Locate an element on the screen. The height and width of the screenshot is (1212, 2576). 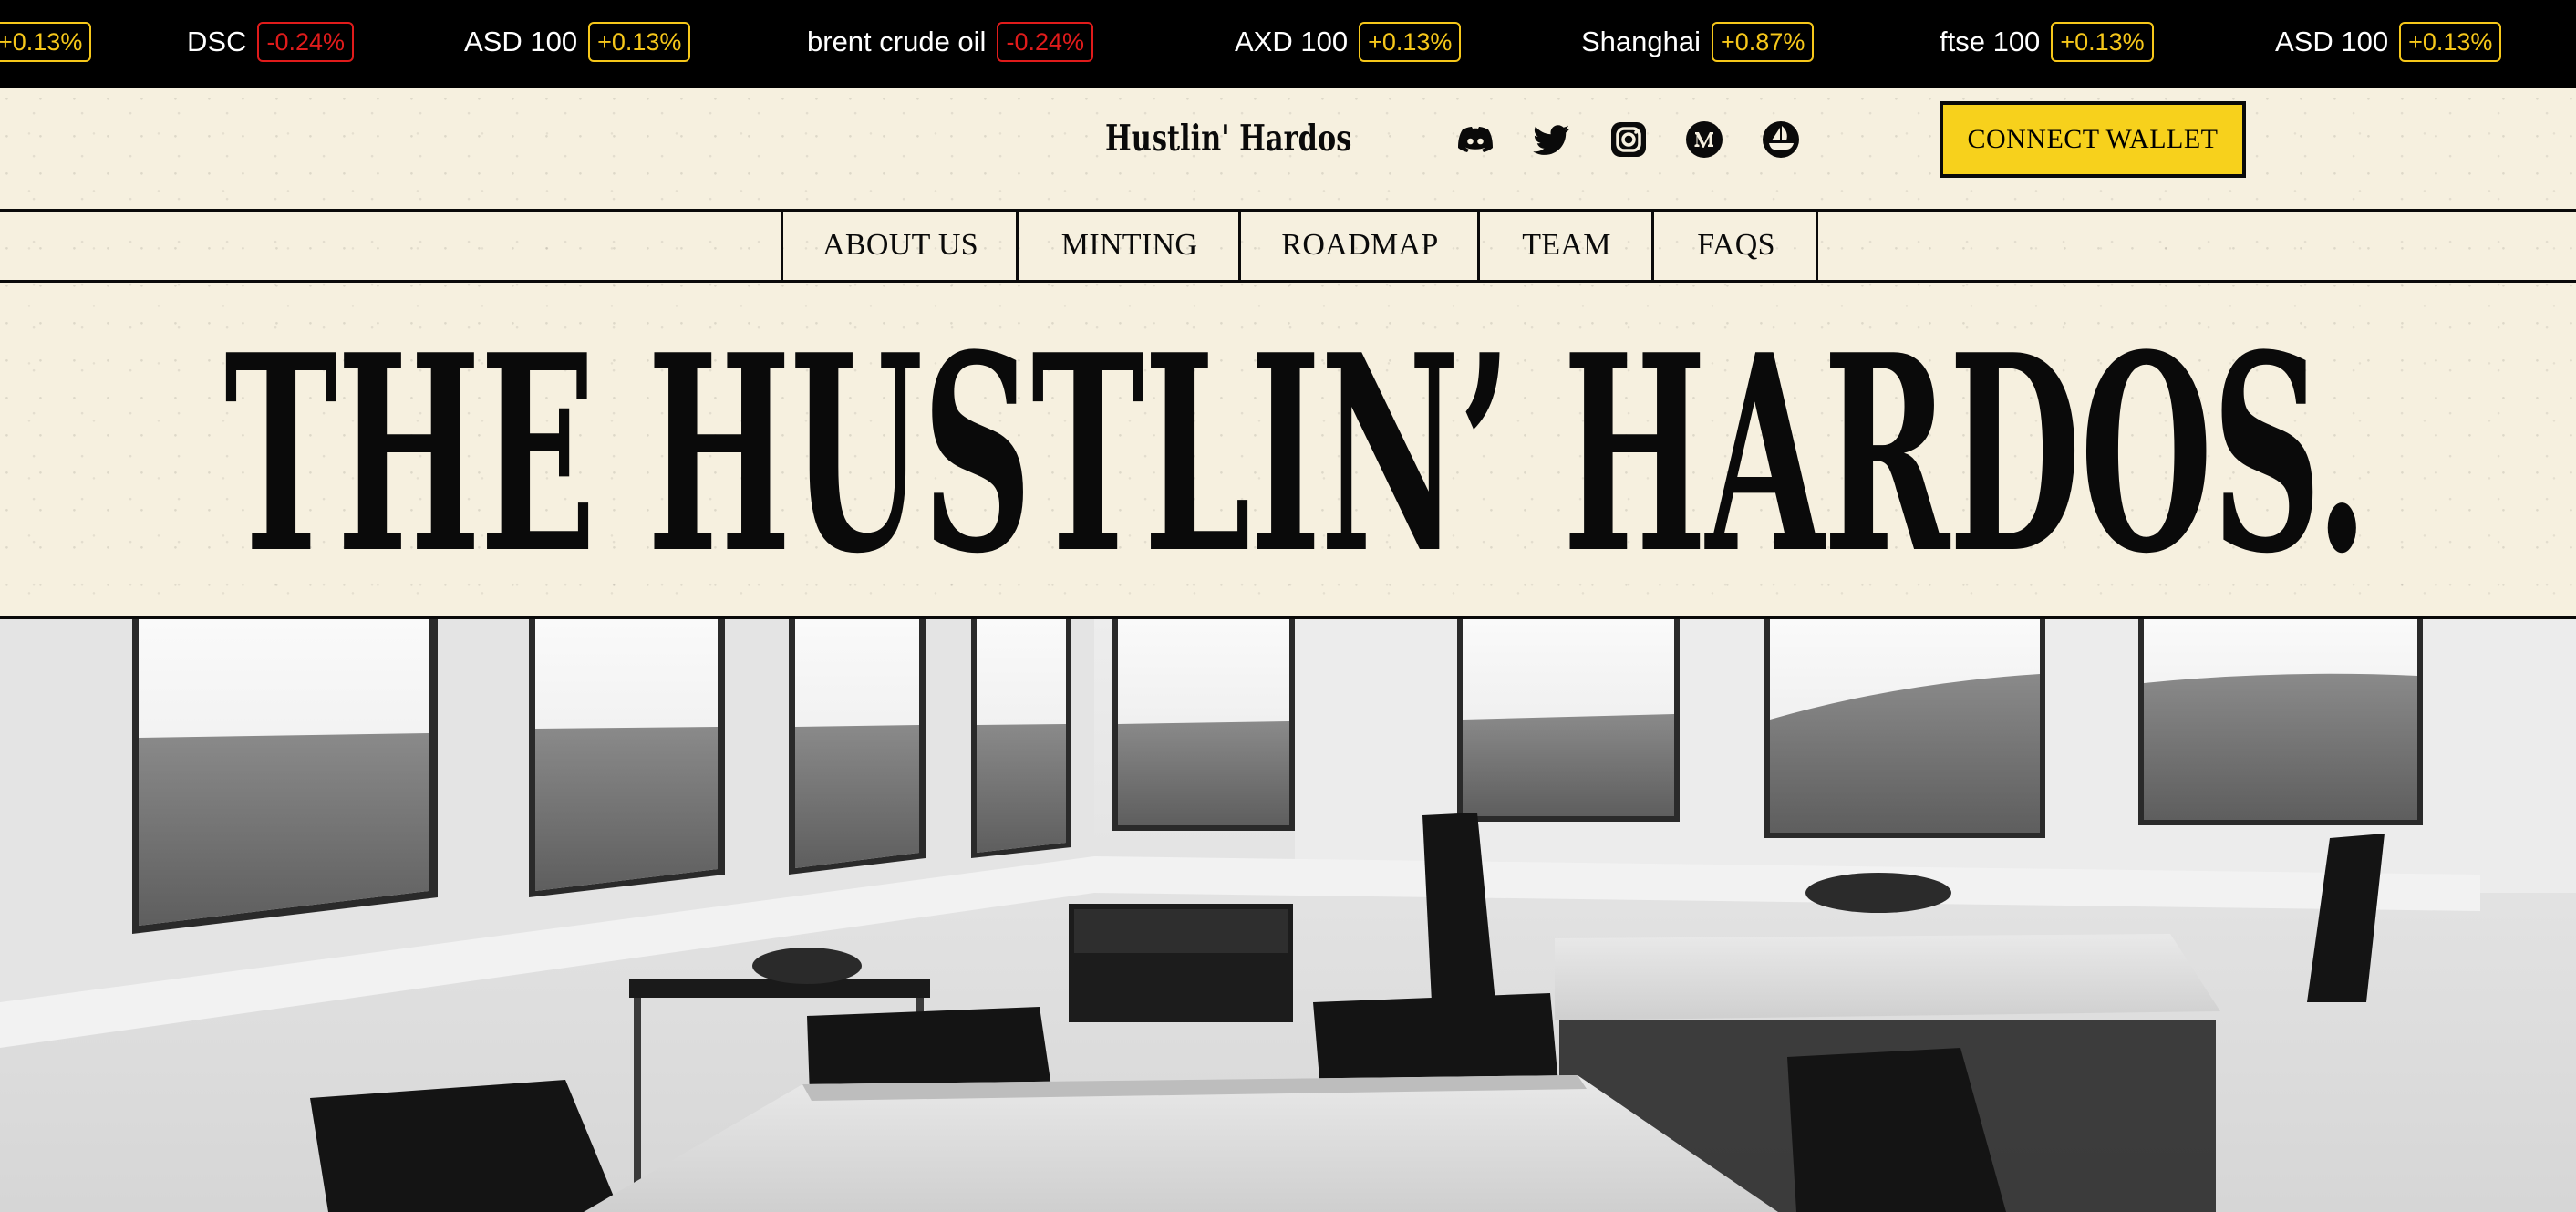
ticker-item: AXD 100 +0.13% is located at coordinates (1348, 42).